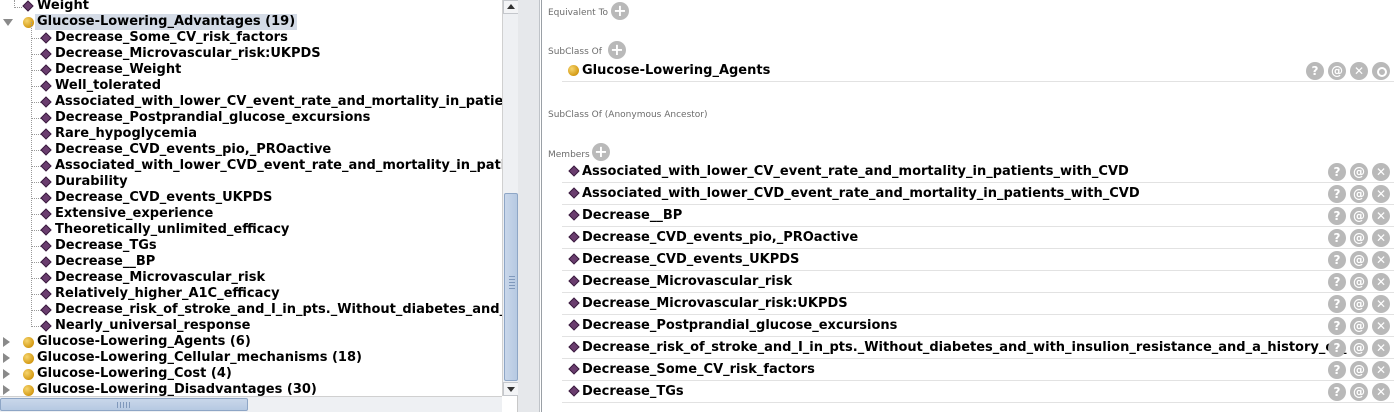  I want to click on tree-vertical-scrollbar, so click(510, 198).